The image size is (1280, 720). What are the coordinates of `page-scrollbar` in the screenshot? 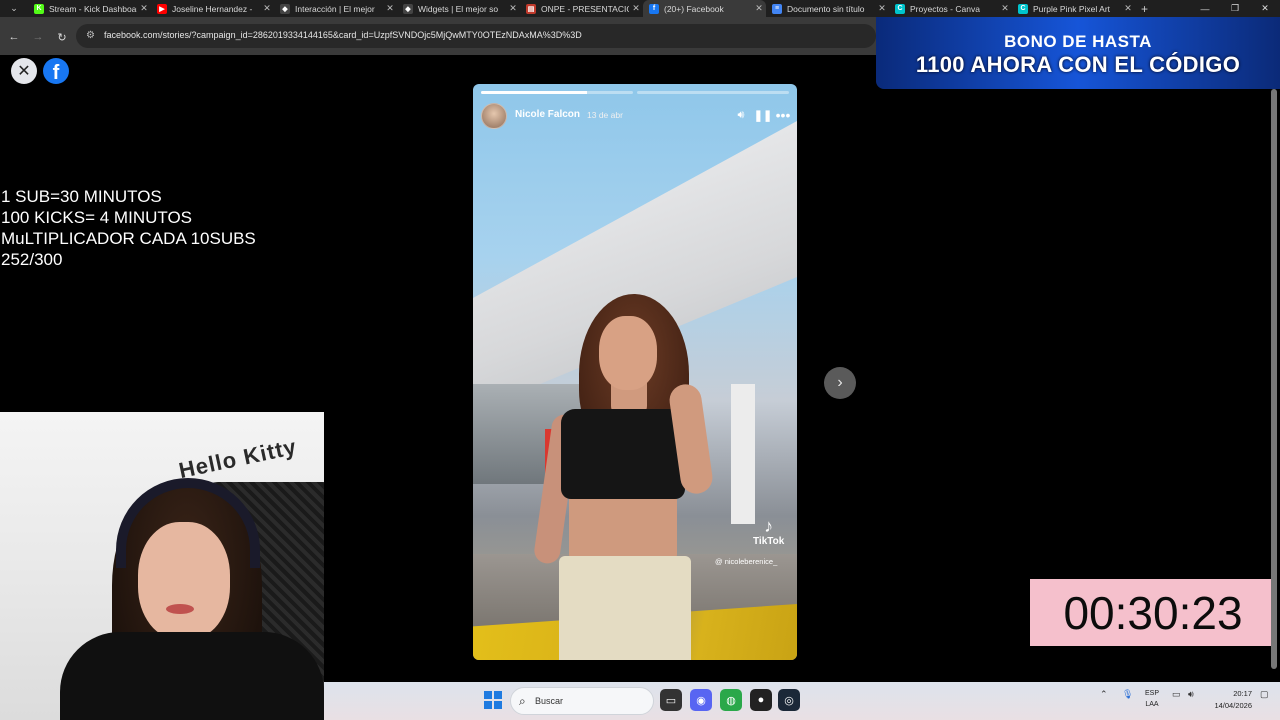 It's located at (1274, 384).